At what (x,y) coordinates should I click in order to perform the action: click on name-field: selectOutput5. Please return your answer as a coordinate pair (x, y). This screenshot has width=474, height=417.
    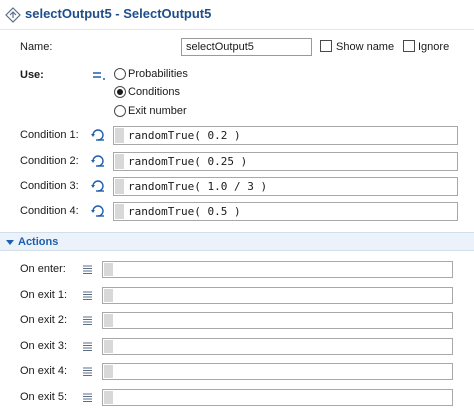
    Looking at the image, I should click on (246, 47).